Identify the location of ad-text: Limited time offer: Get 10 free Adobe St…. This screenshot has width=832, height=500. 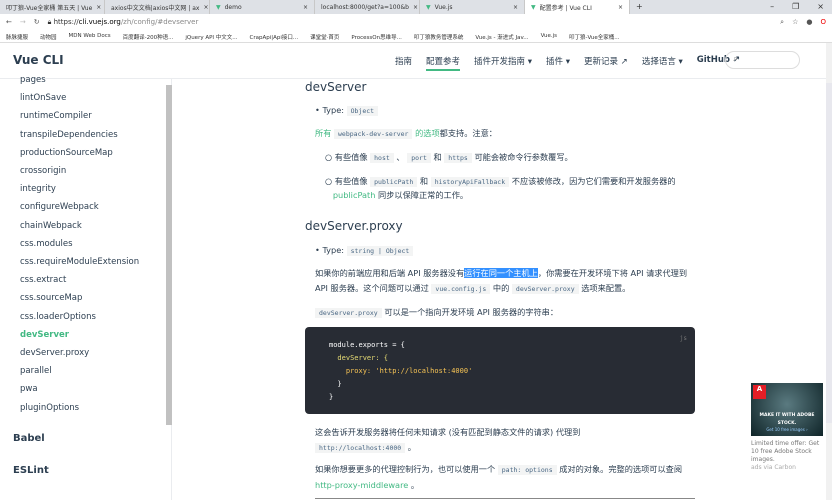
(787, 452).